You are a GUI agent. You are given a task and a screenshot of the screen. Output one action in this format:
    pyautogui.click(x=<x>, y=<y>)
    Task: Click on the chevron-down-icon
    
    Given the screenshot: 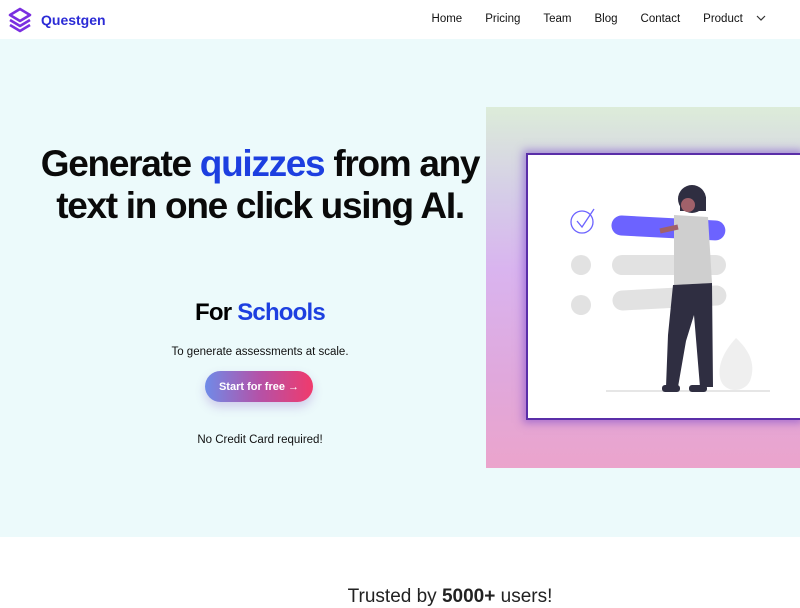 What is the action you would take?
    pyautogui.click(x=761, y=18)
    